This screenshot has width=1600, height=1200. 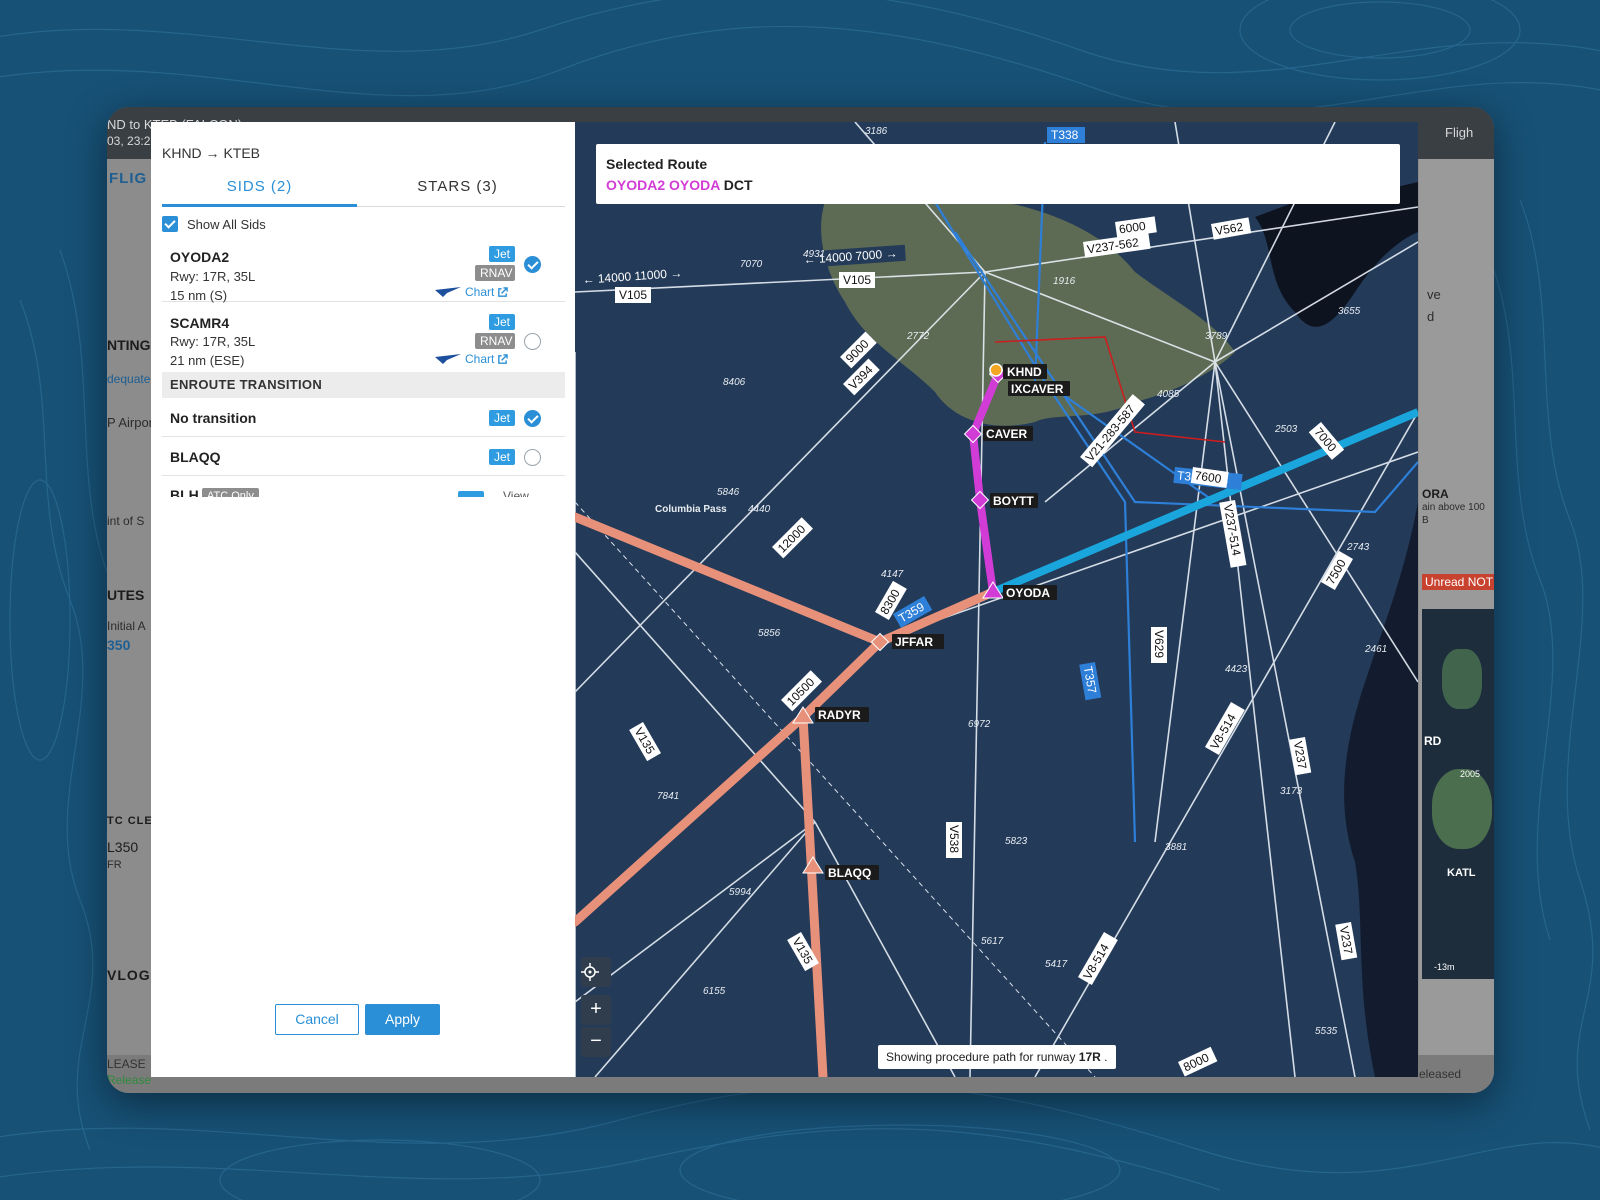 I want to click on transition-radio-unselected, so click(x=532, y=457).